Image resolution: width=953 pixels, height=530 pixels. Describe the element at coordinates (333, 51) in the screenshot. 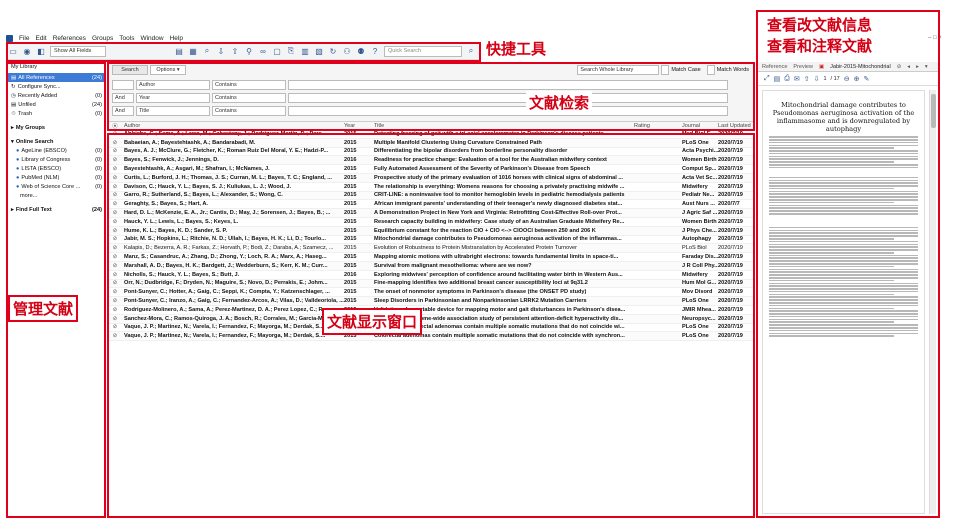

I see `sync-icon: ↻` at that location.